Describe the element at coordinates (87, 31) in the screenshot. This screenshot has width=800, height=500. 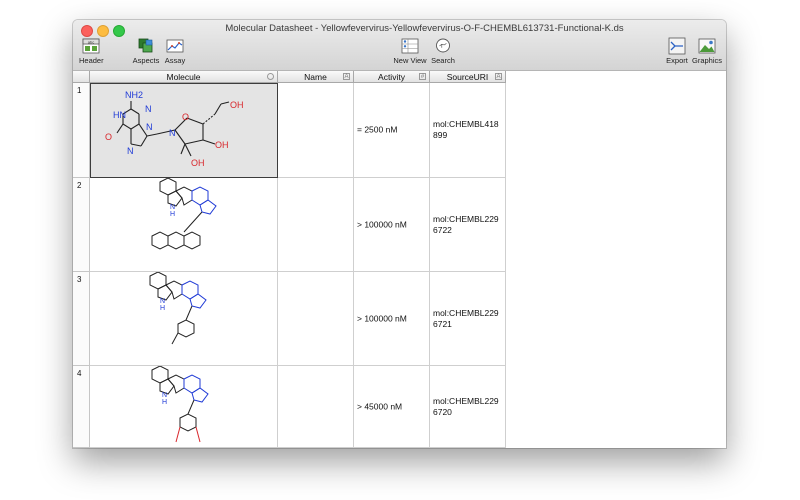
I see `close-window-button` at that location.